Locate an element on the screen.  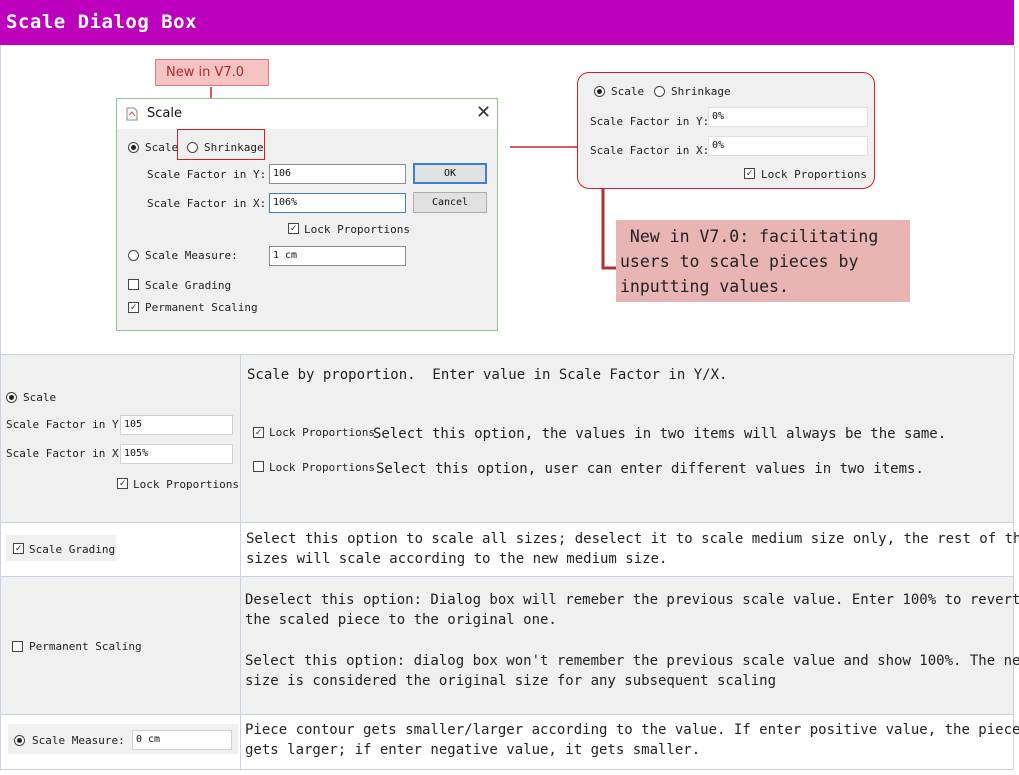
scale-grading-label: Scale Grading is located at coordinates (188, 285).